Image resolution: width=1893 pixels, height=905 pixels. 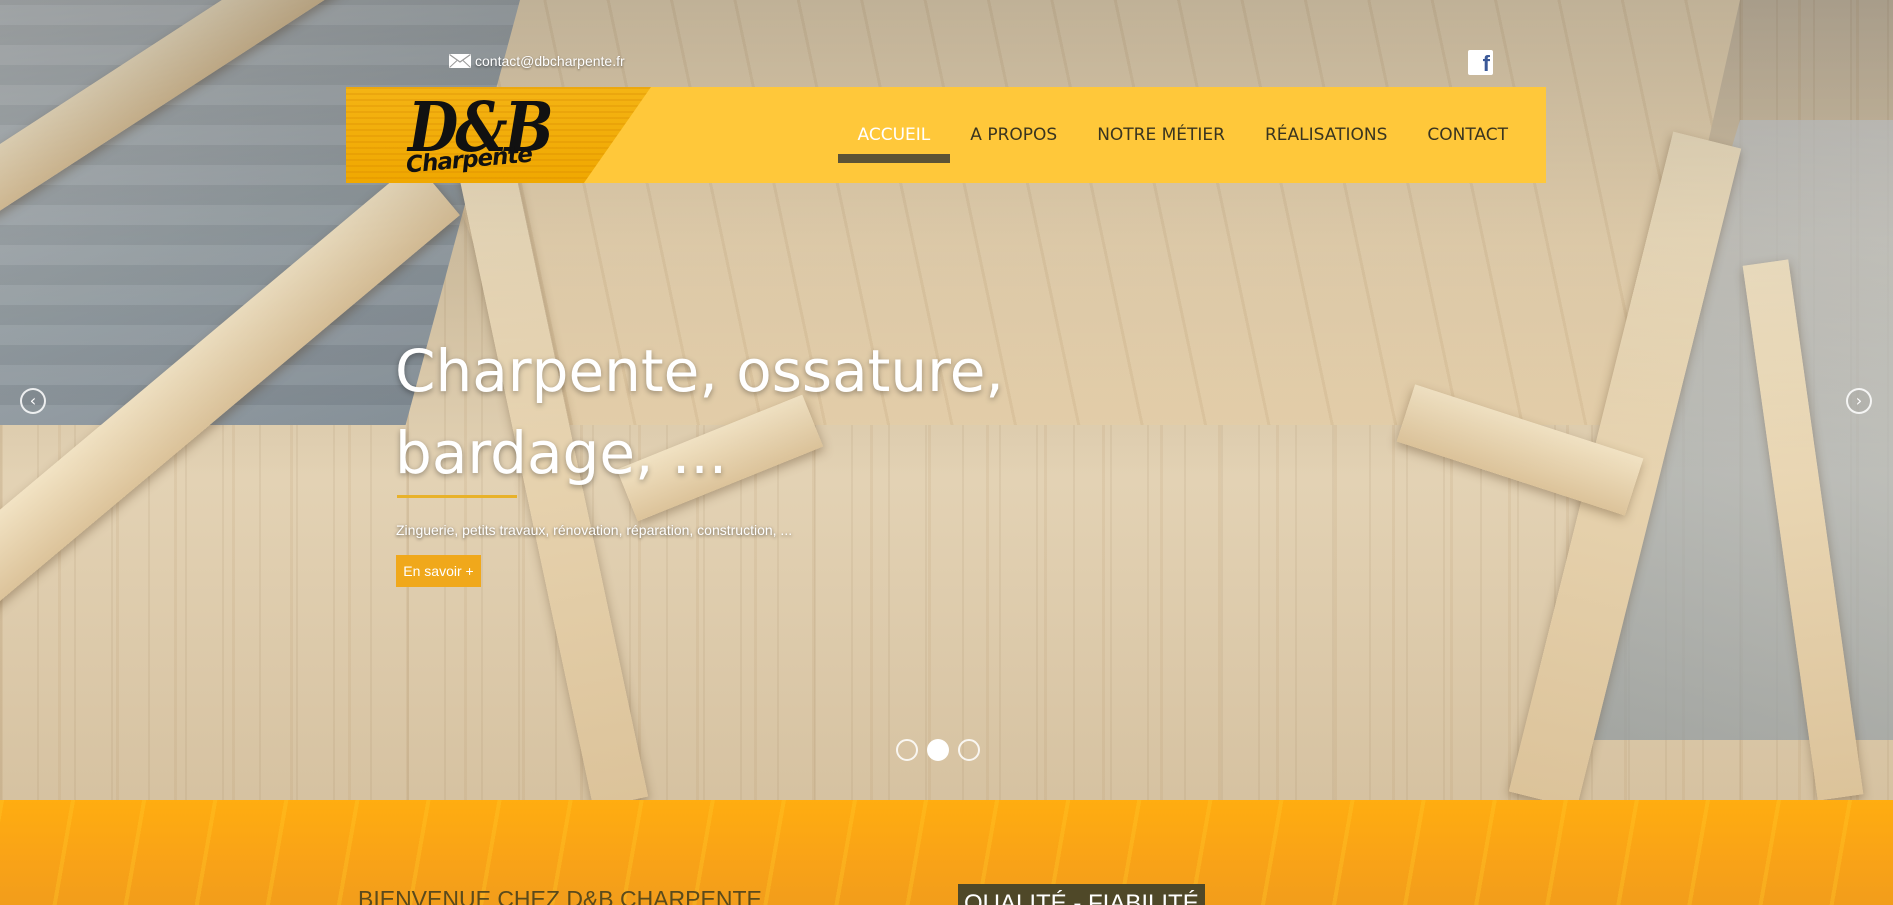 I want to click on slider-dots, so click(x=938, y=750).